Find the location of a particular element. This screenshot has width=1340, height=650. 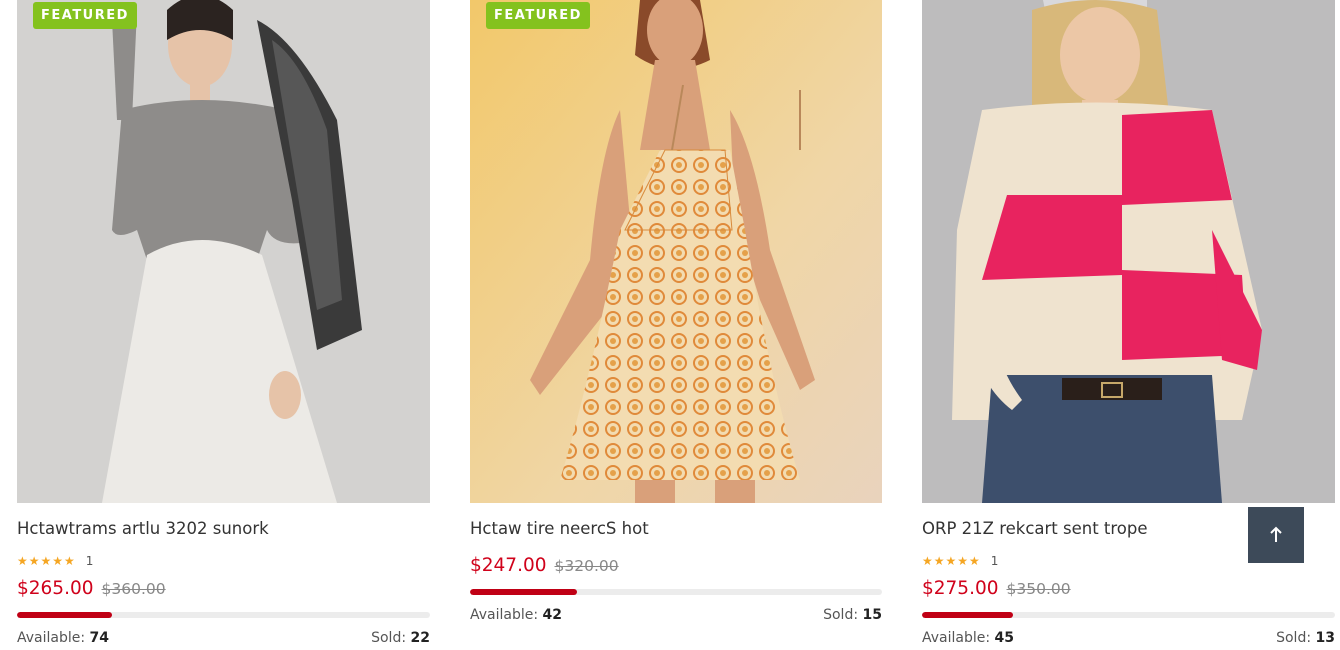

original-price: $350.00 is located at coordinates (1038, 589).